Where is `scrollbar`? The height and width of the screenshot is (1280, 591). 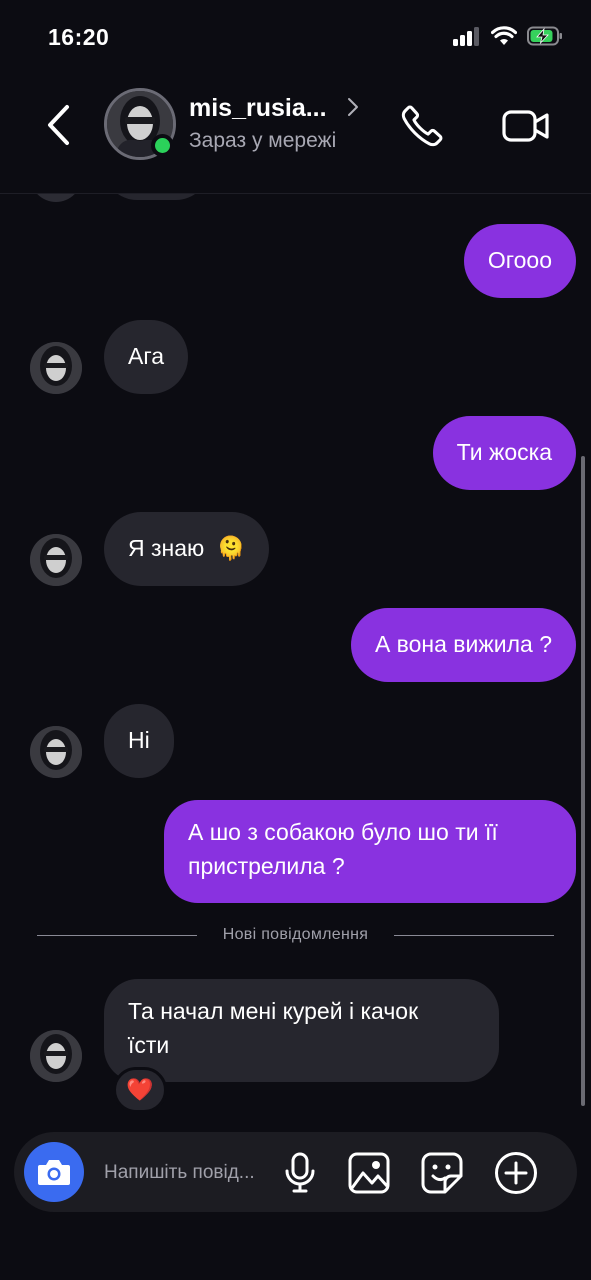
scrollbar is located at coordinates (583, 781).